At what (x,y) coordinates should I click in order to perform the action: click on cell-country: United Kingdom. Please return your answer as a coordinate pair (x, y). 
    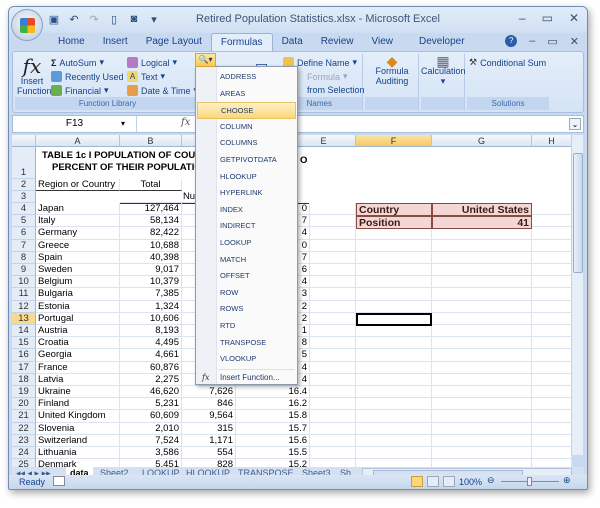
    Looking at the image, I should click on (78, 416).